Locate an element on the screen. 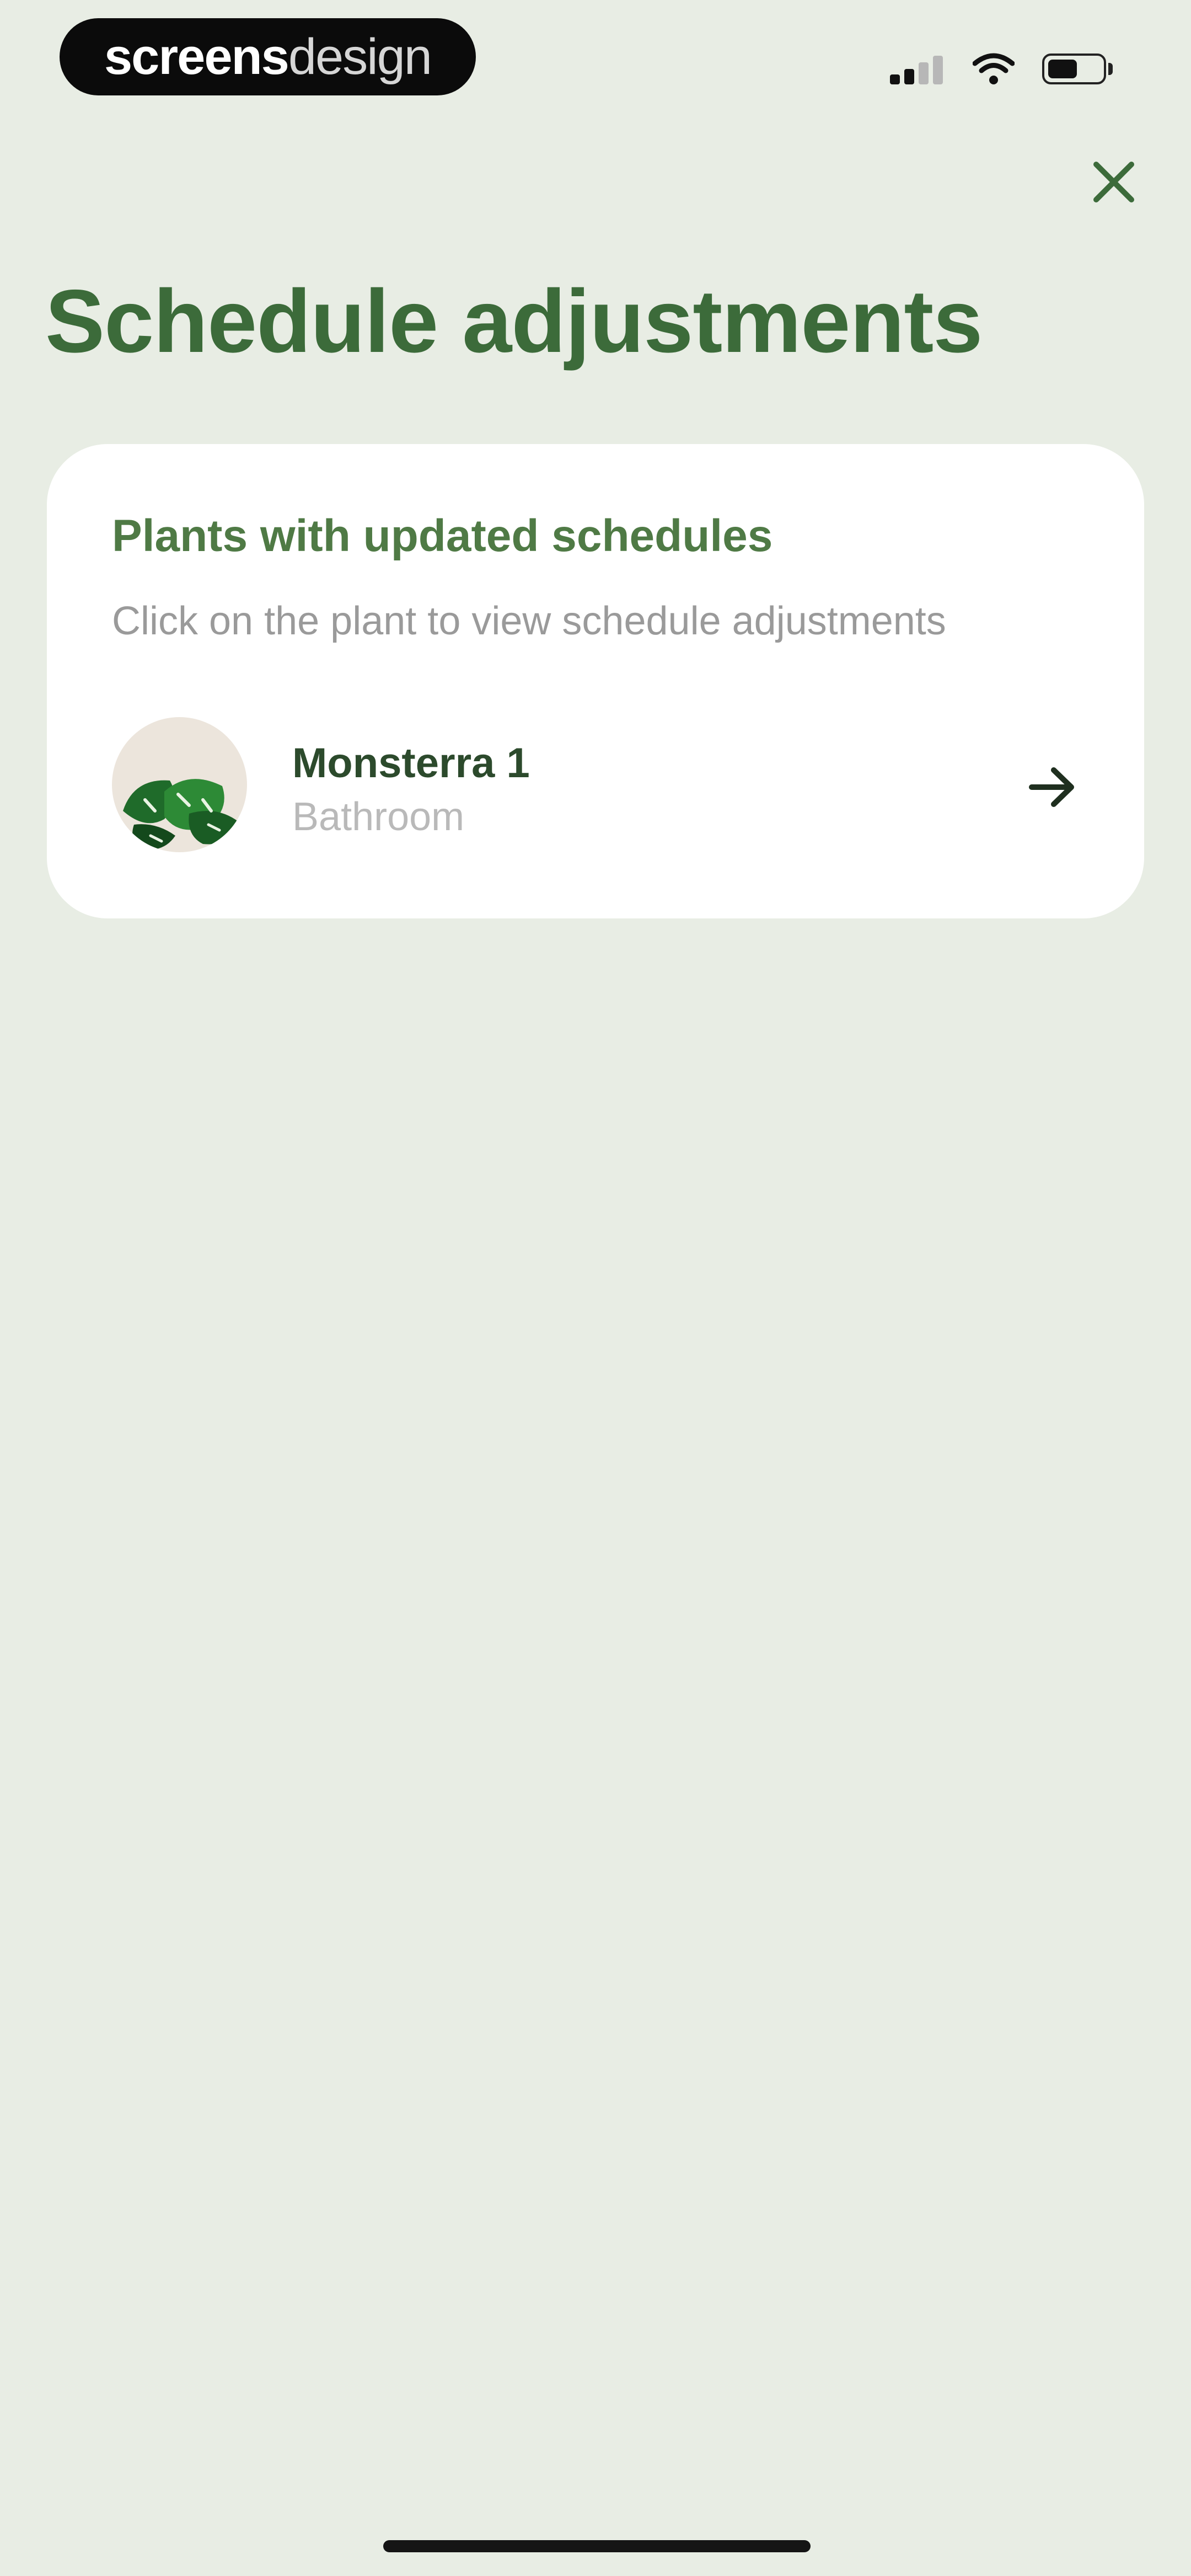 This screenshot has height=2576, width=1191. status-bar: screens design is located at coordinates (595, 55).